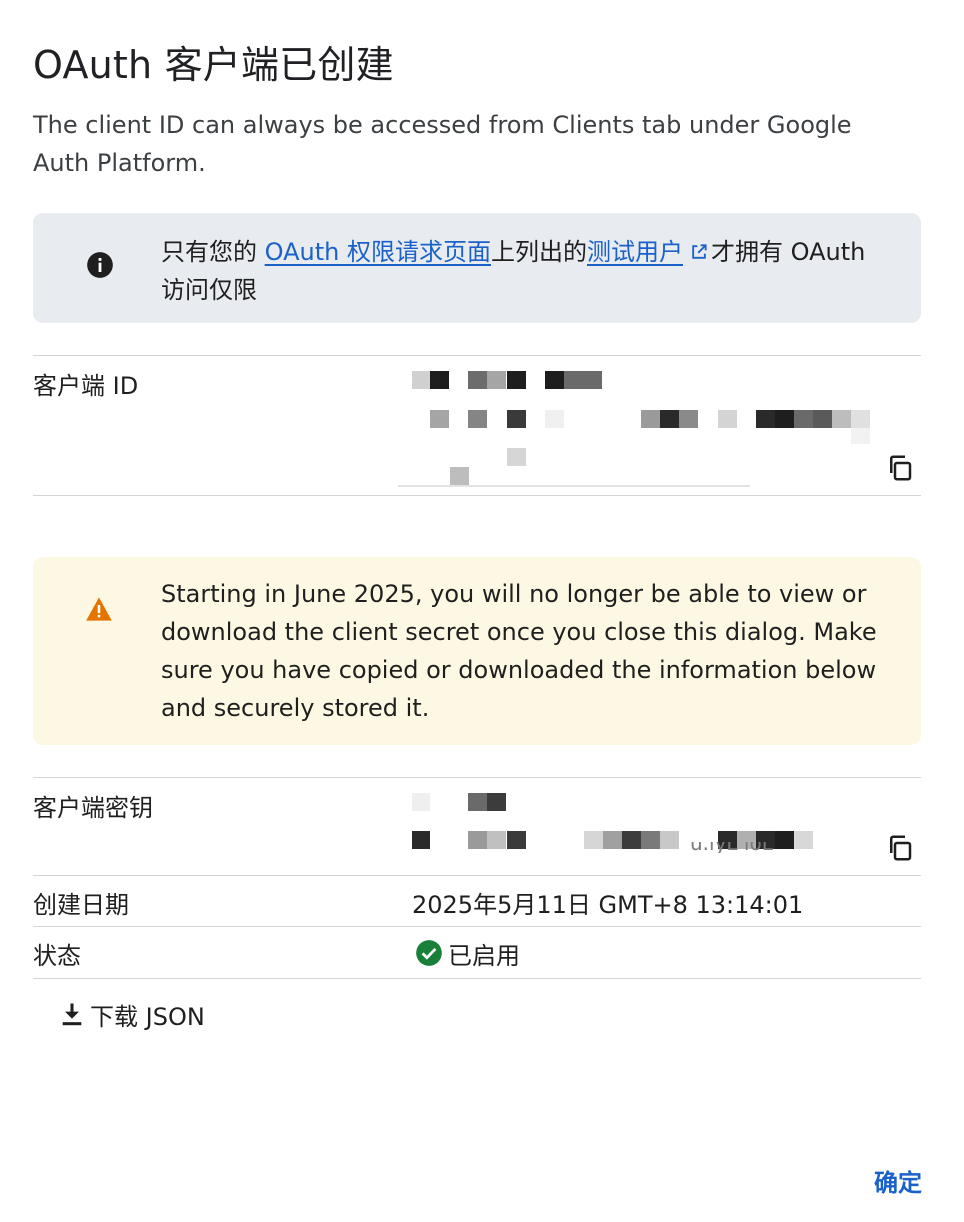 This screenshot has height=1222, width=964. Describe the element at coordinates (86, 386) in the screenshot. I see `client-id-label: 客户端 ID` at that location.